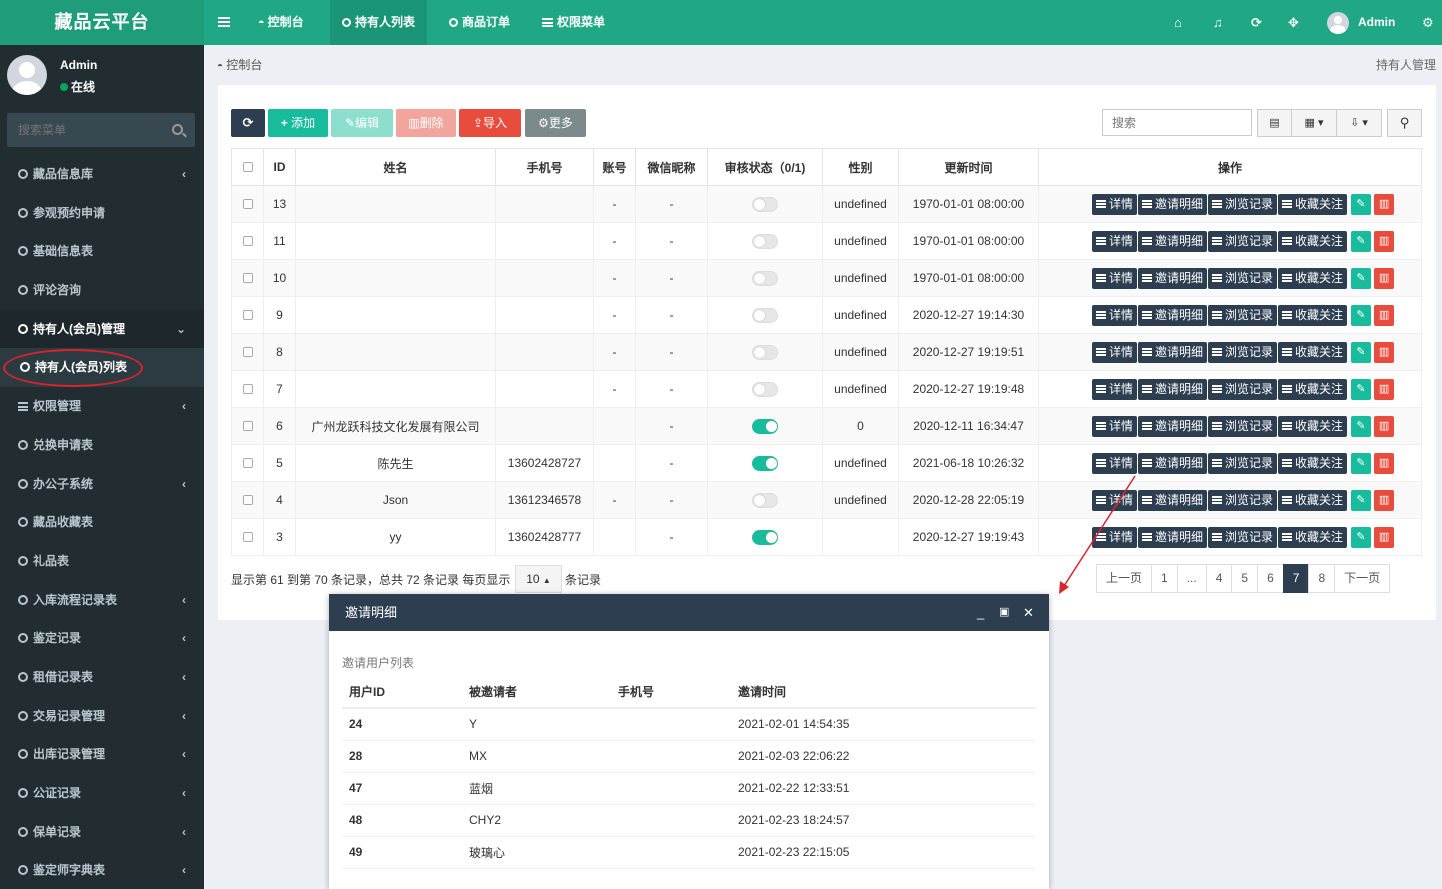 The width and height of the screenshot is (1442, 889). What do you see at coordinates (671, 692) in the screenshot?
I see `col-invite-phone: 手机号` at bounding box center [671, 692].